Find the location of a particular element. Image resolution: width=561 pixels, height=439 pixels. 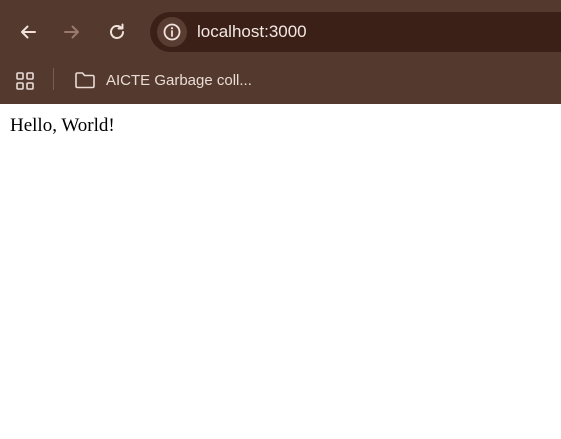

apps-button is located at coordinates (25, 81).